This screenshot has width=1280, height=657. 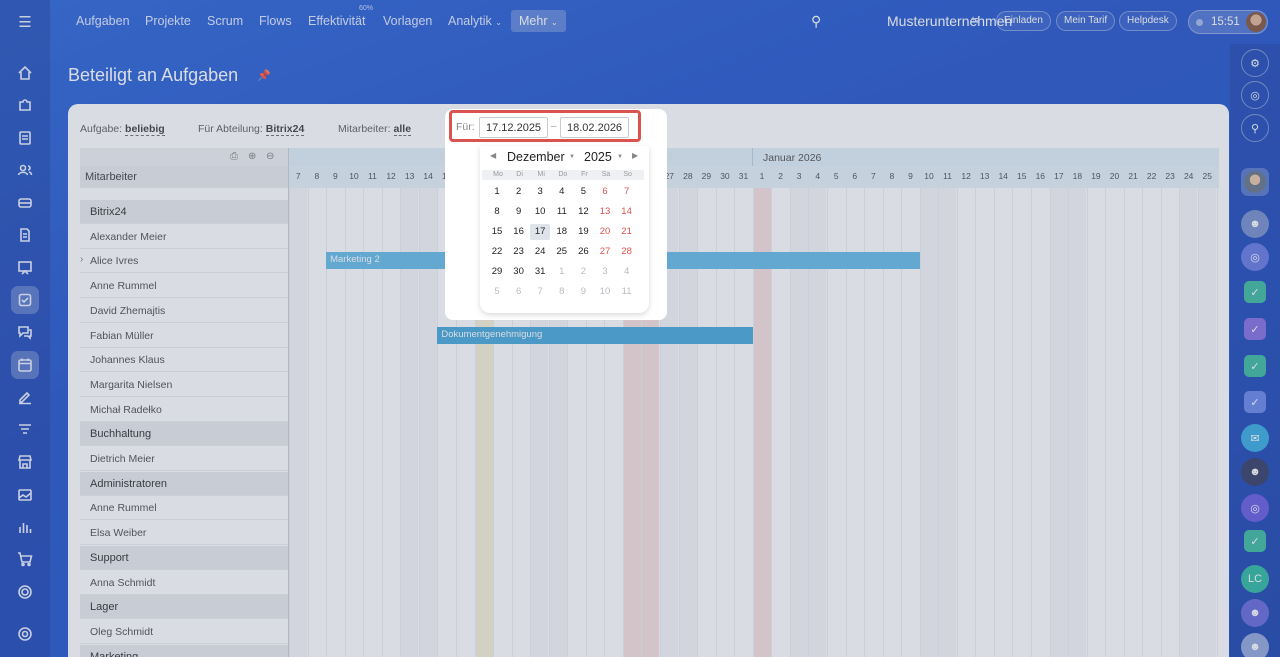 I want to click on calendar-month: Dezember, so click(x=536, y=157).